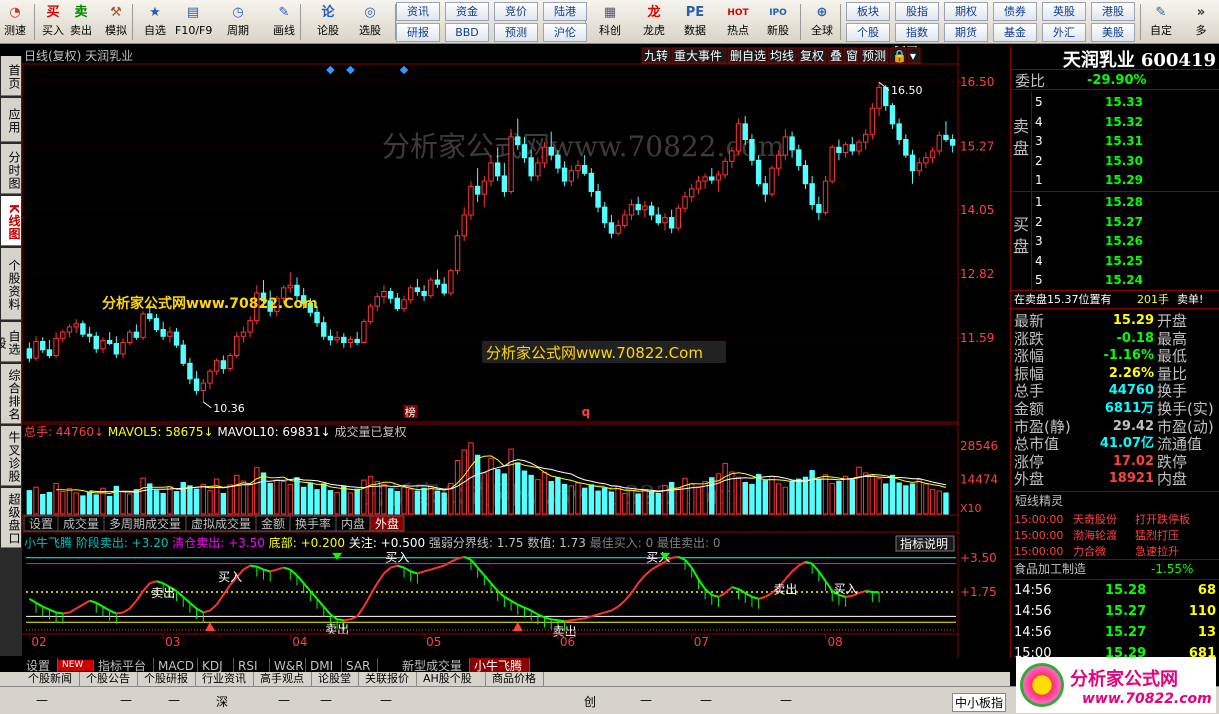 Image resolution: width=1219 pixels, height=714 pixels. Describe the element at coordinates (451, 679) in the screenshot. I see `info-tab: AH股个股` at that location.